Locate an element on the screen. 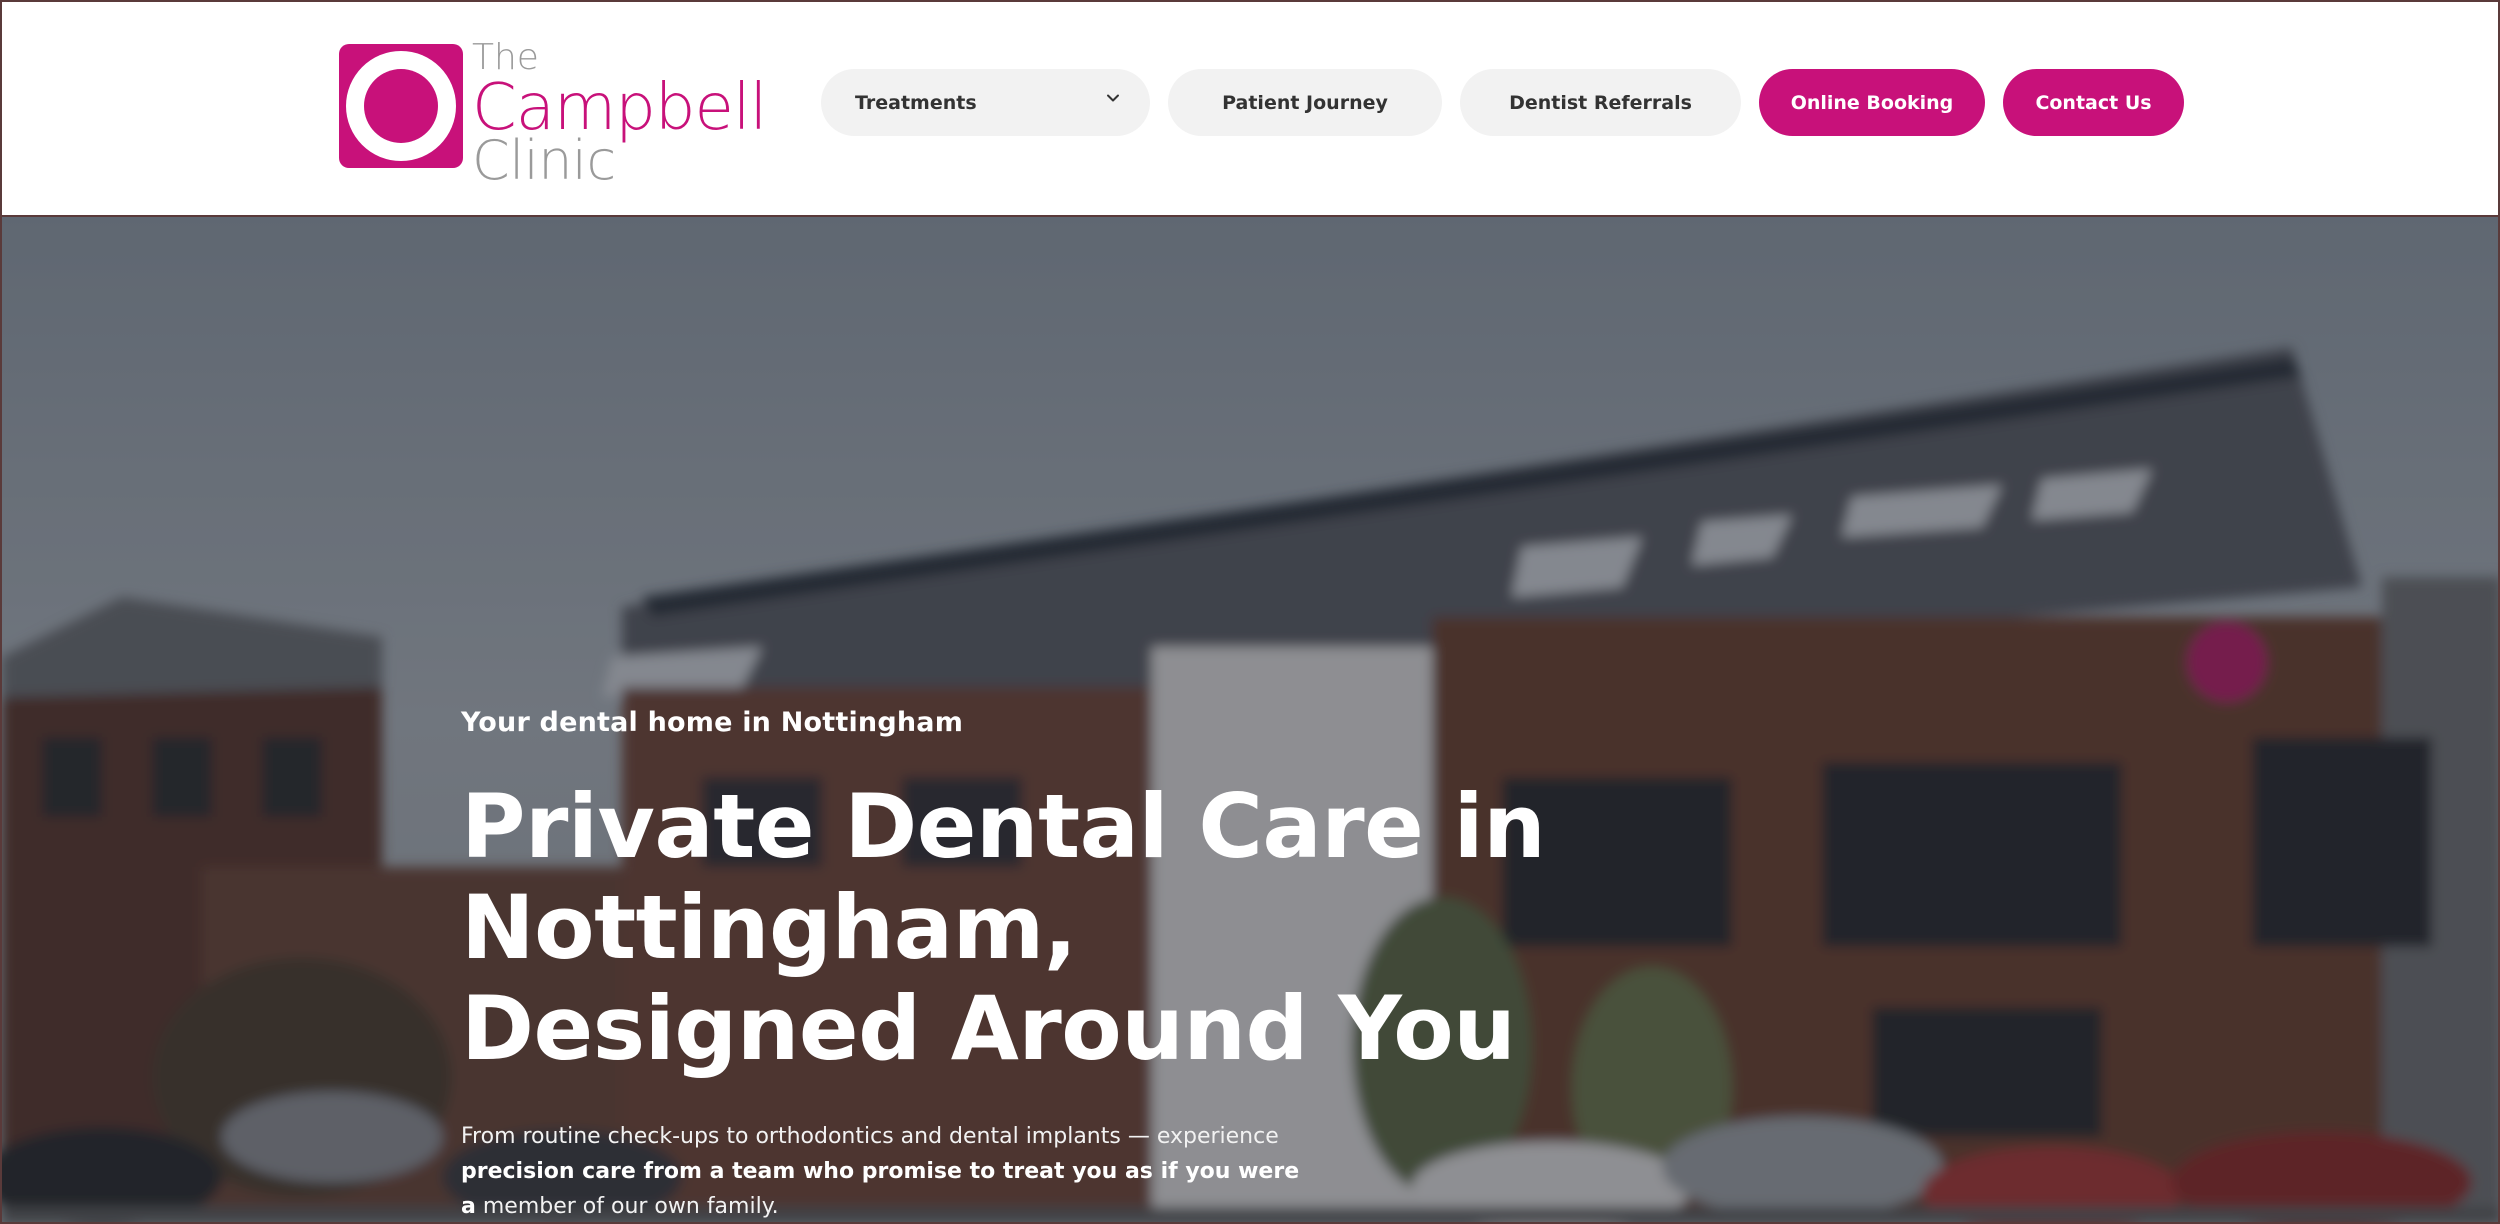 The height and width of the screenshot is (1224, 2500). online-booking-button: Online Booking is located at coordinates (1872, 102).